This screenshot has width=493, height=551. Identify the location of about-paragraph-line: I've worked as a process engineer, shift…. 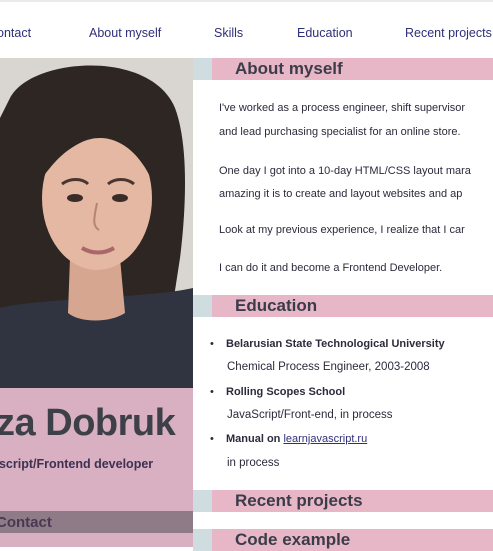
(342, 108).